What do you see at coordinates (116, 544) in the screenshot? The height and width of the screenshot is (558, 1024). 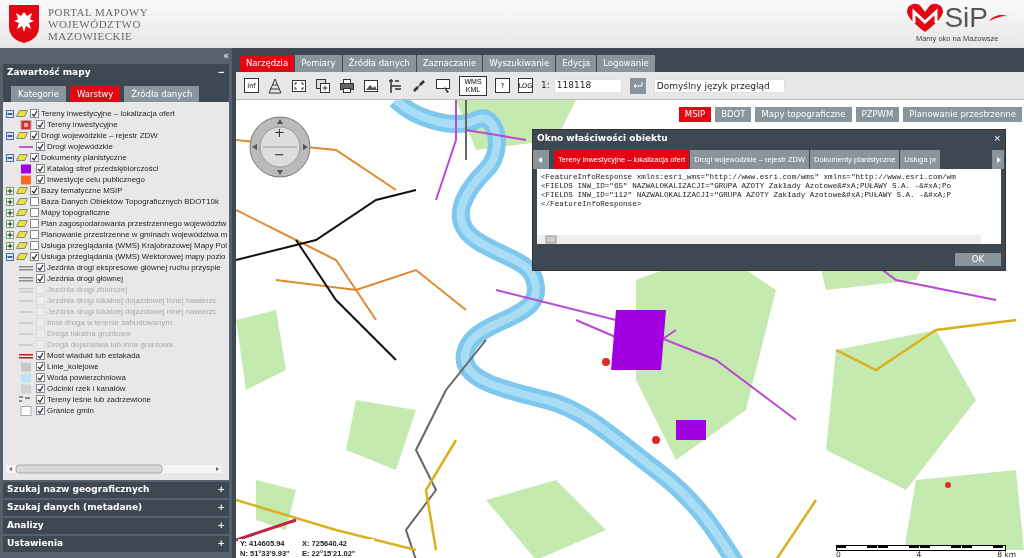 I see `accordion-header: Ustawienia +` at bounding box center [116, 544].